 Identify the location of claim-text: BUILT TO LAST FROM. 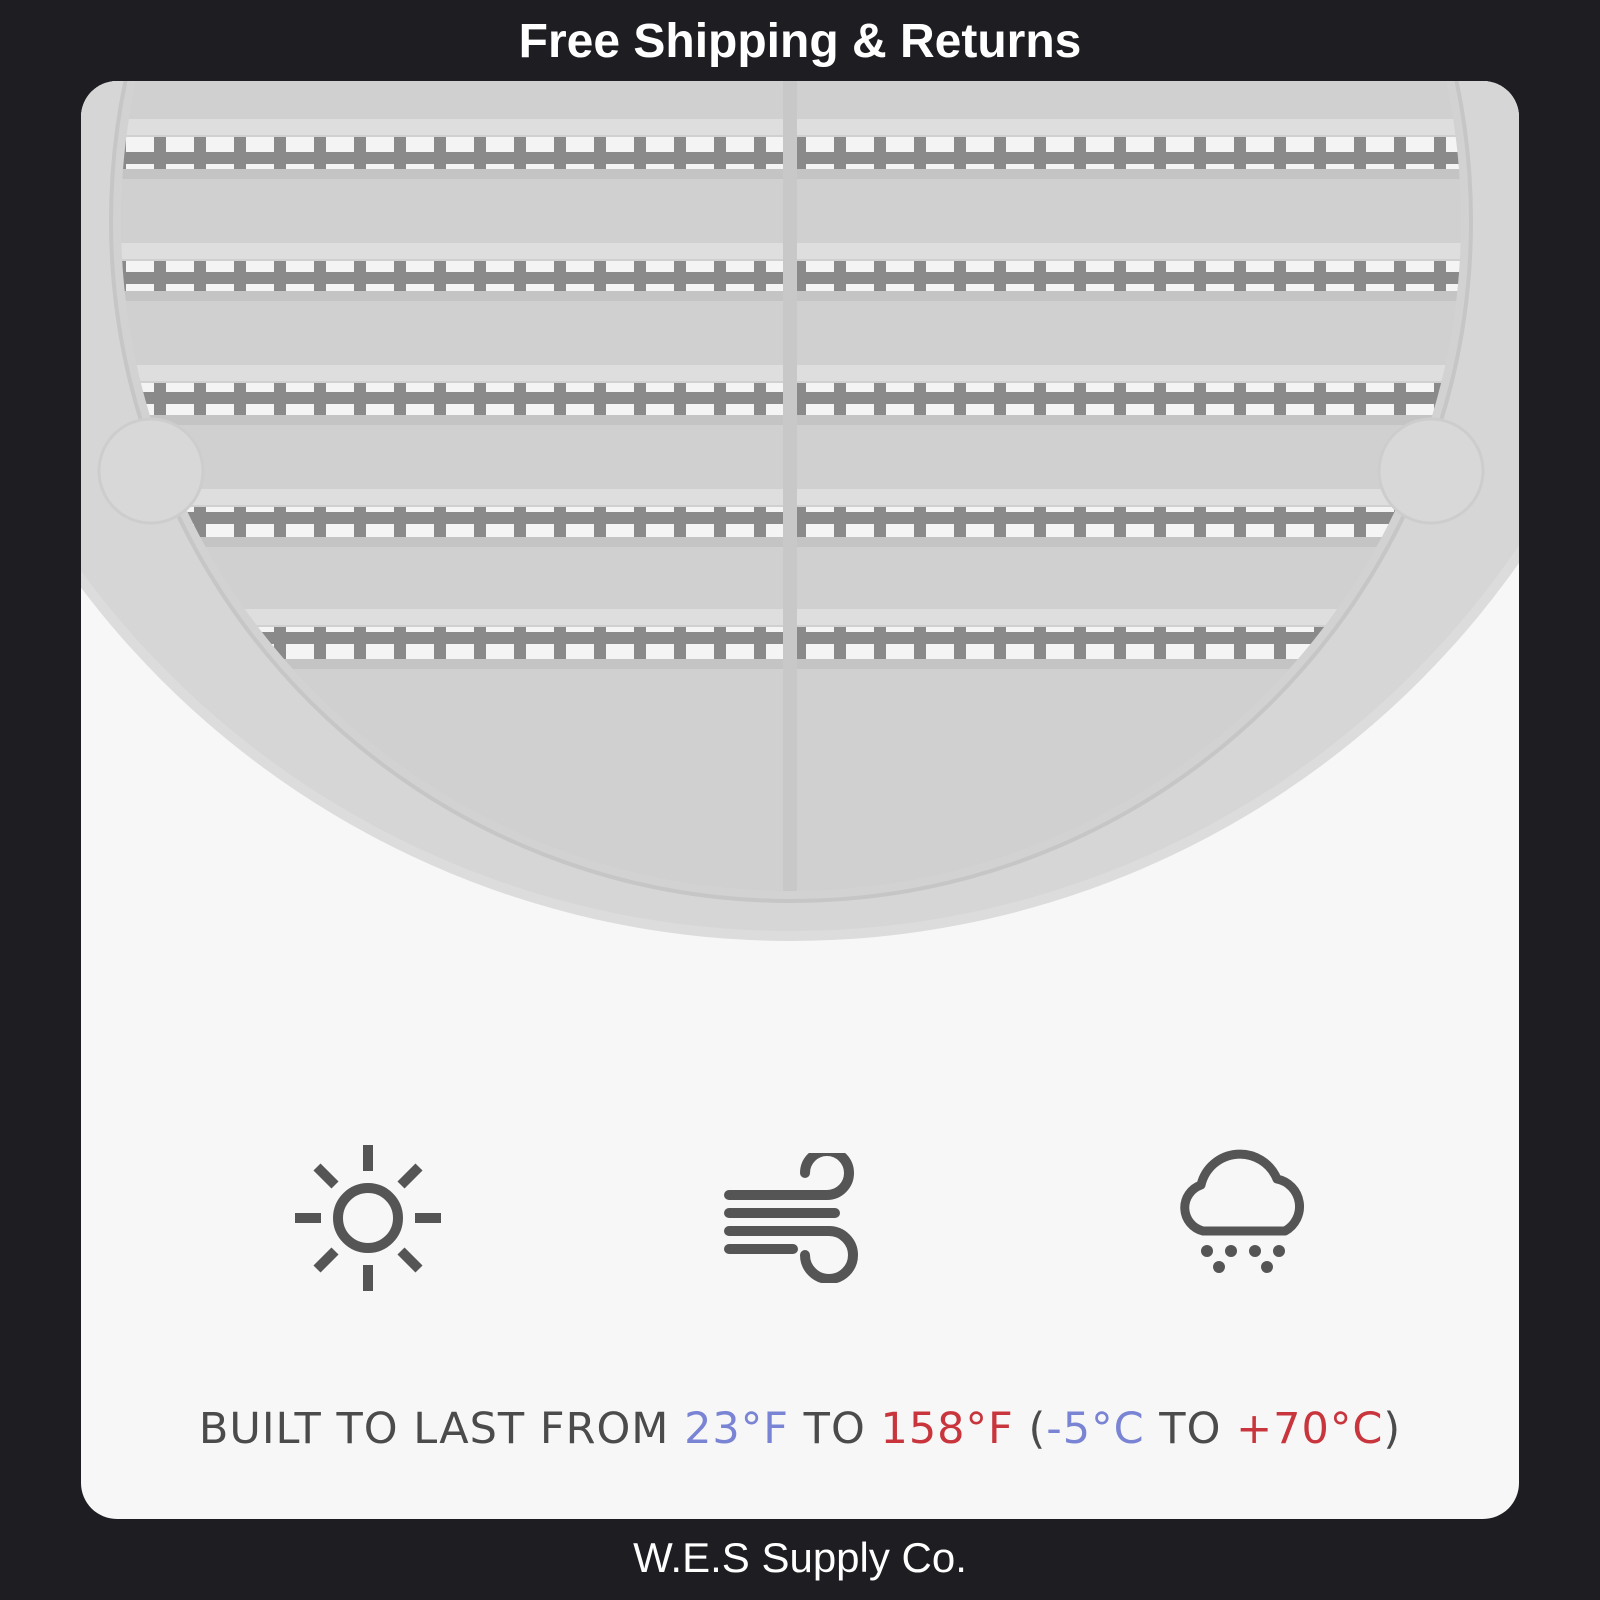
(441, 1429).